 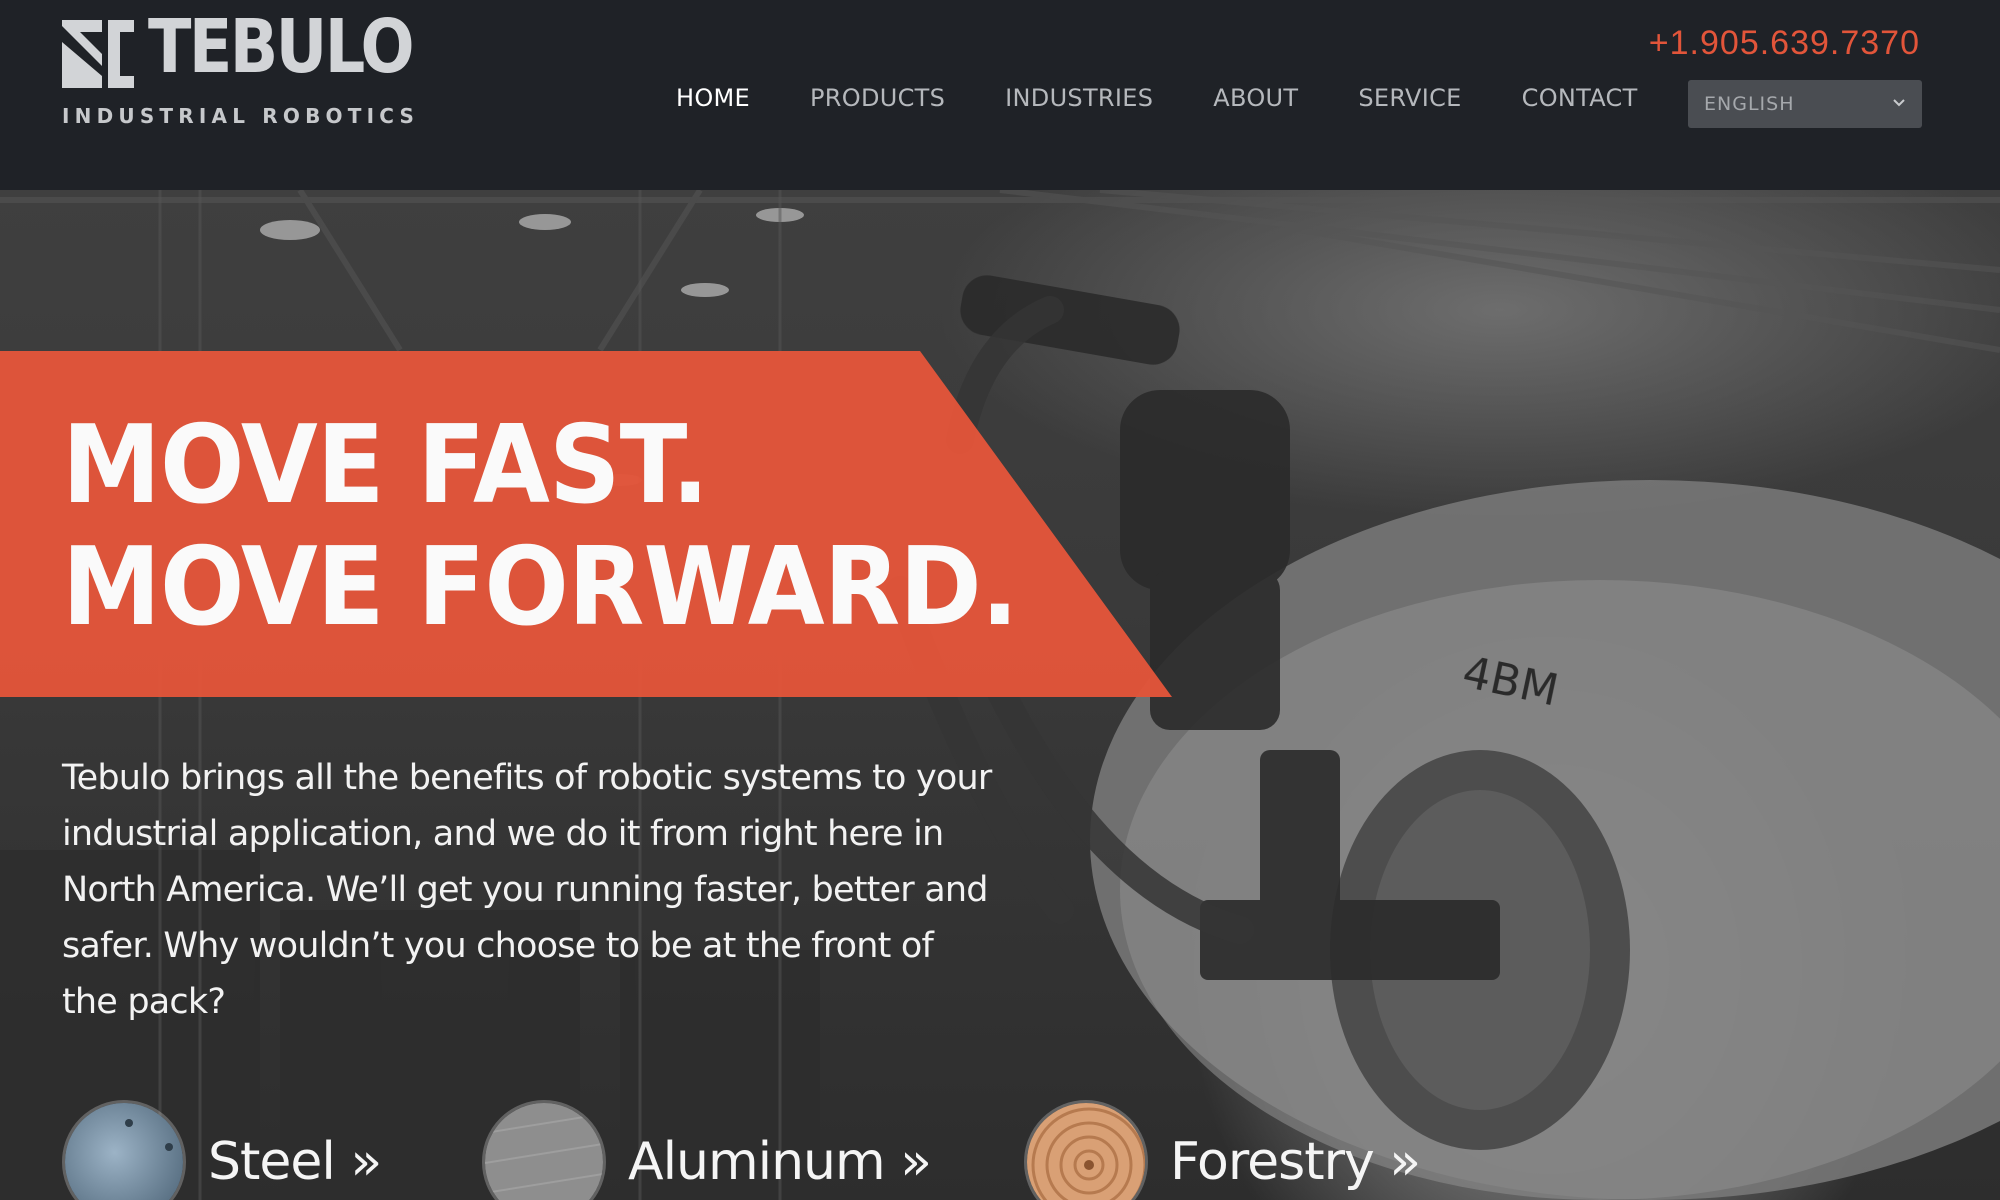 What do you see at coordinates (1295, 1162) in the screenshot?
I see `industry-label-forestry: Forestry »` at bounding box center [1295, 1162].